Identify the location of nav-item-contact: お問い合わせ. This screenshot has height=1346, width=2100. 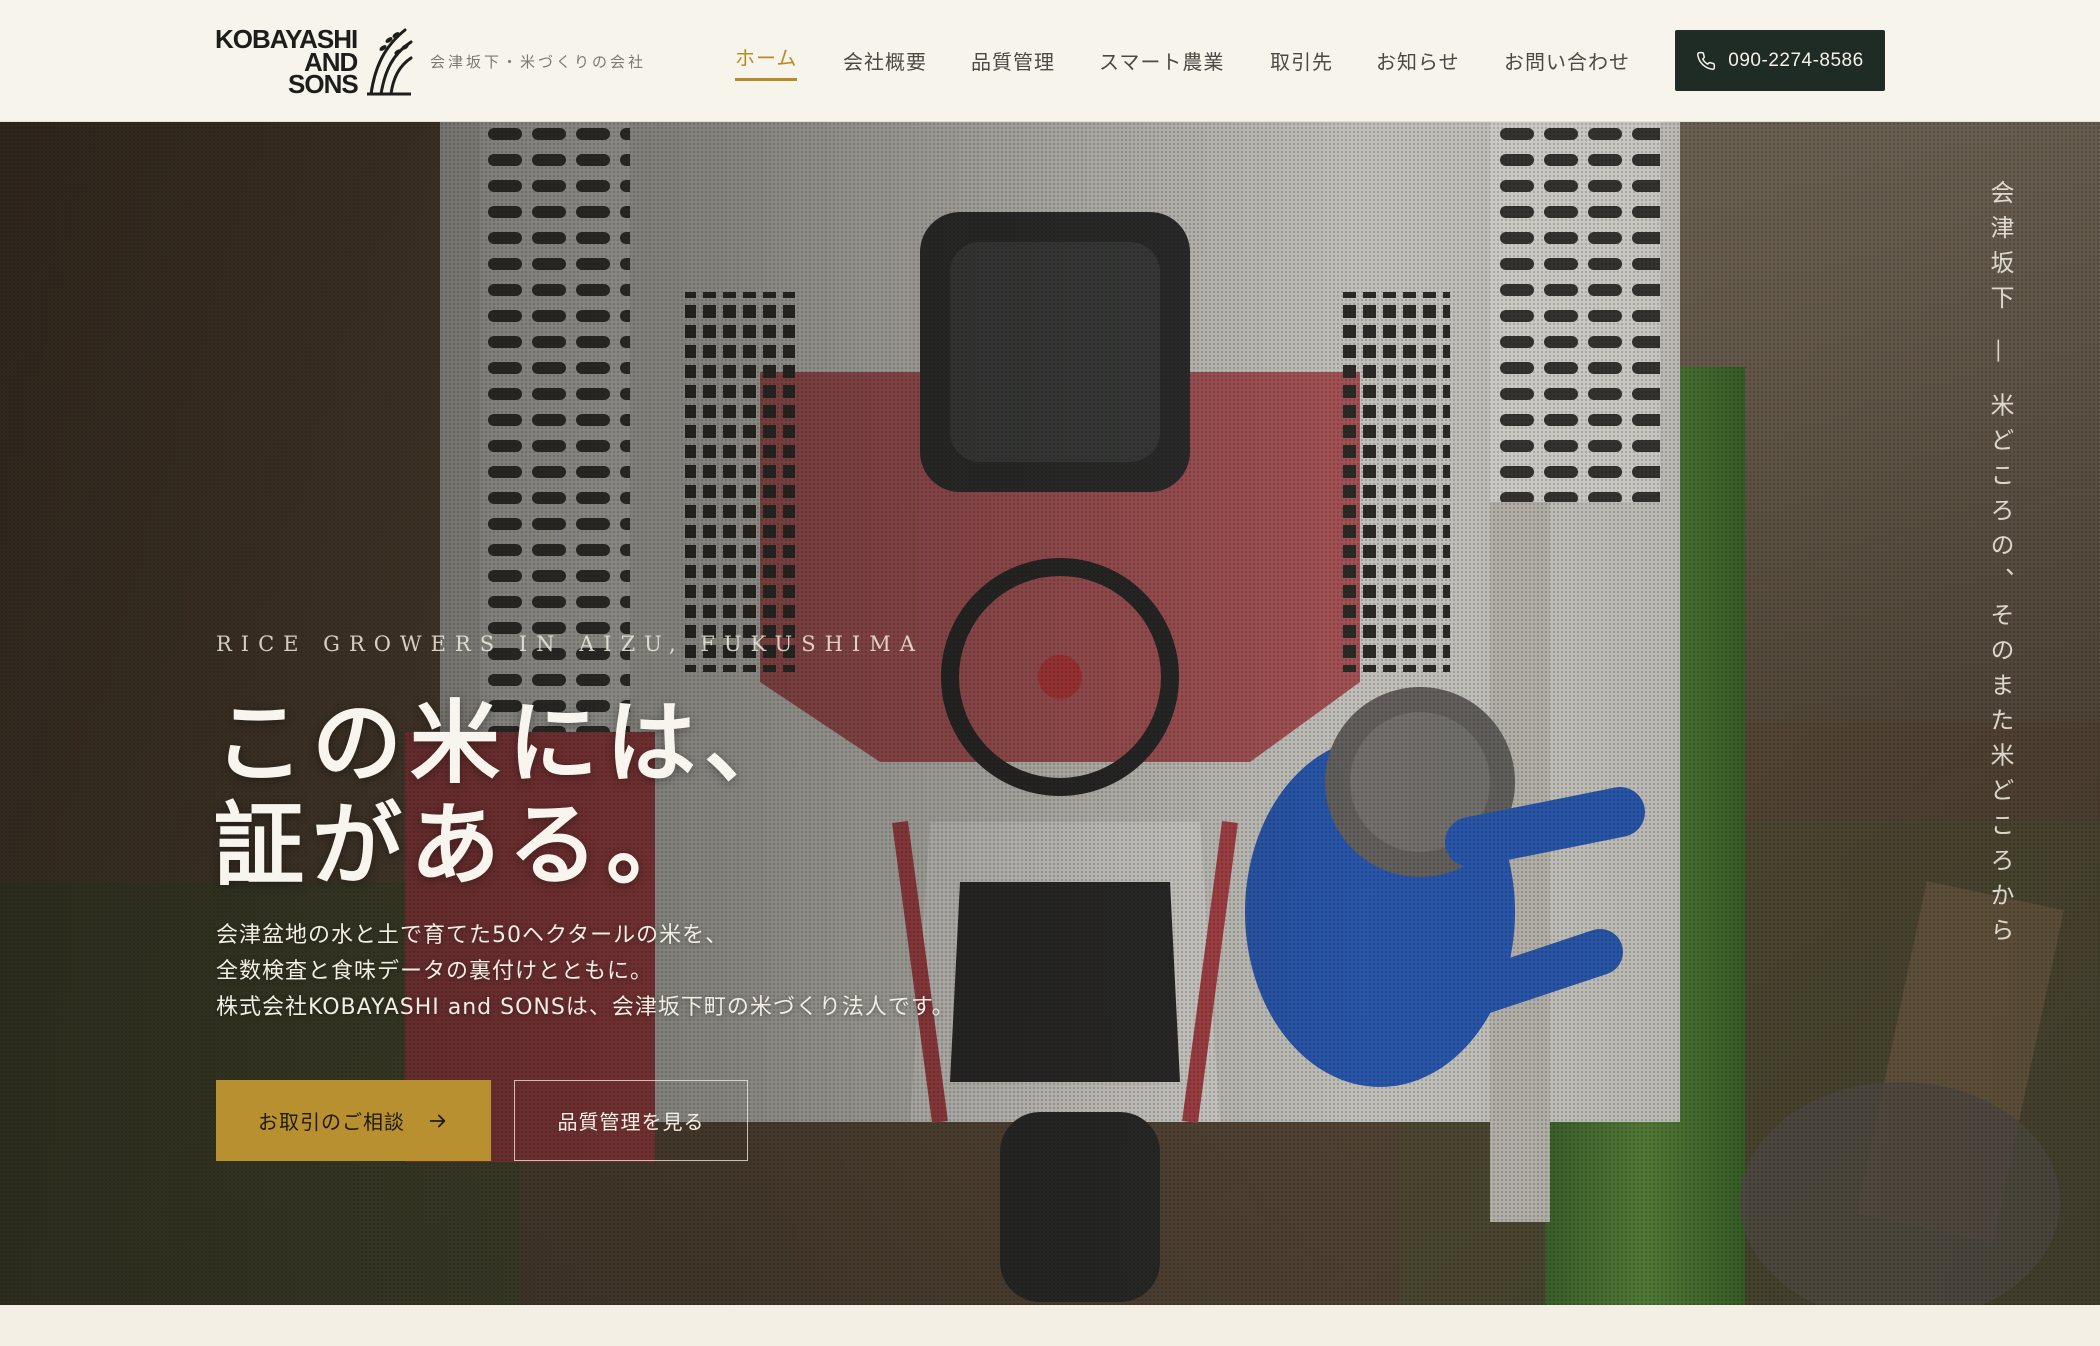
(1567, 60).